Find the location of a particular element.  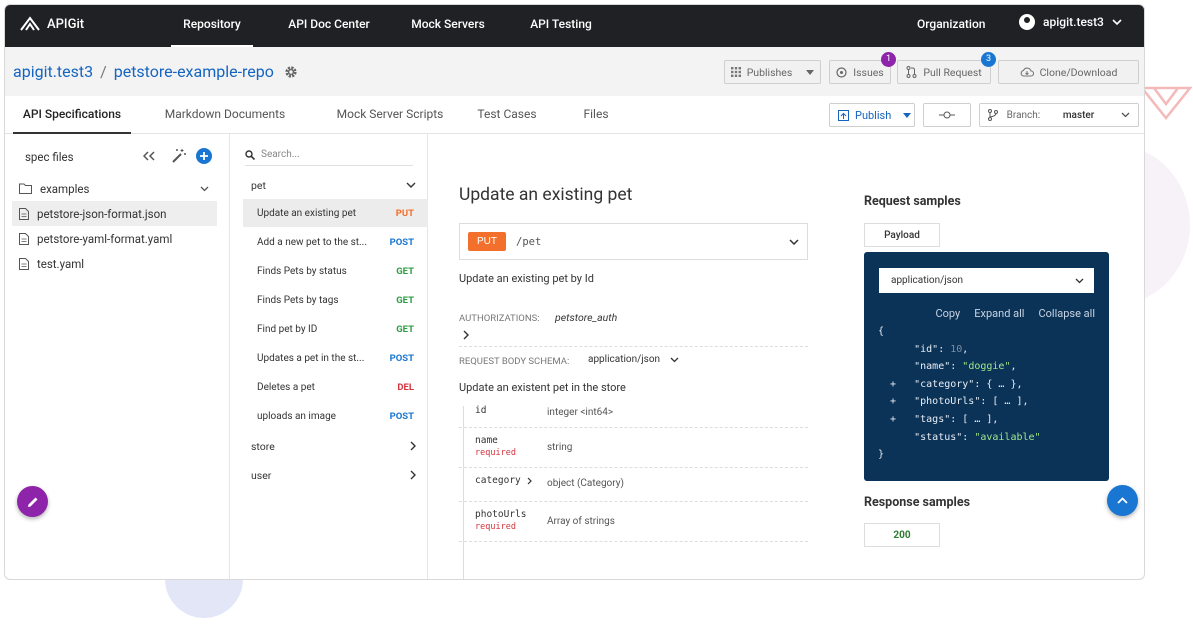

operation-item: Finds Pets by status GET is located at coordinates (335, 271).